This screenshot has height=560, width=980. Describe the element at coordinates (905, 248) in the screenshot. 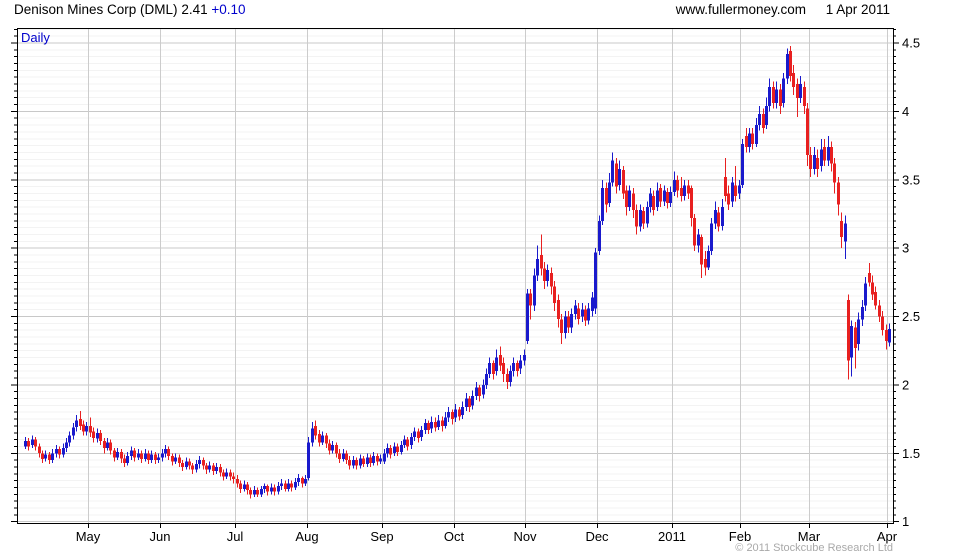

I see `y-axis-label: 3` at that location.